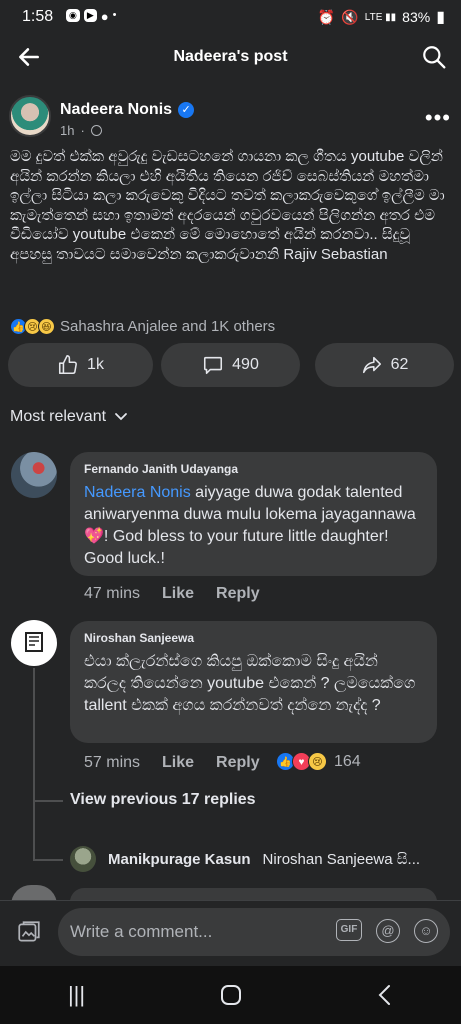 The height and width of the screenshot is (1024, 461). I want to click on recent-apps-icon: |||, so click(76, 995).